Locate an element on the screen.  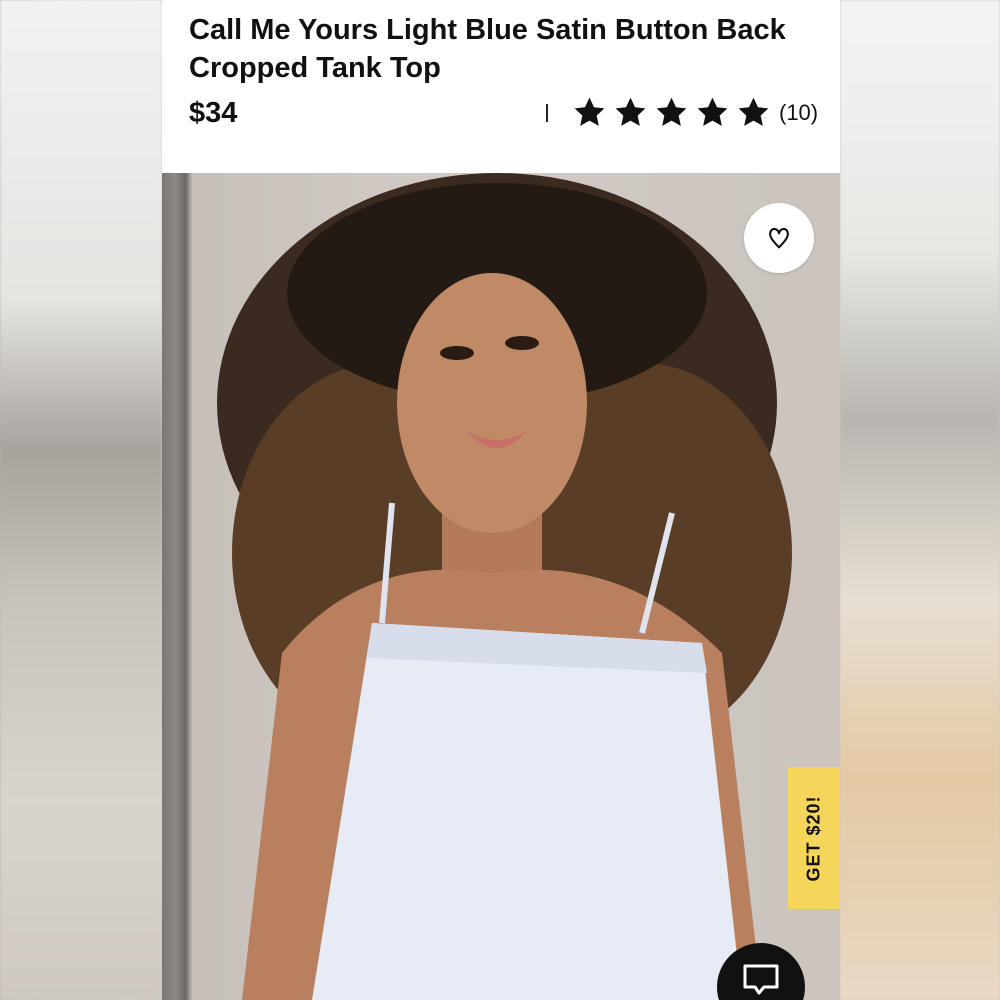
promo-label: GET $20! is located at coordinates (813, 838).